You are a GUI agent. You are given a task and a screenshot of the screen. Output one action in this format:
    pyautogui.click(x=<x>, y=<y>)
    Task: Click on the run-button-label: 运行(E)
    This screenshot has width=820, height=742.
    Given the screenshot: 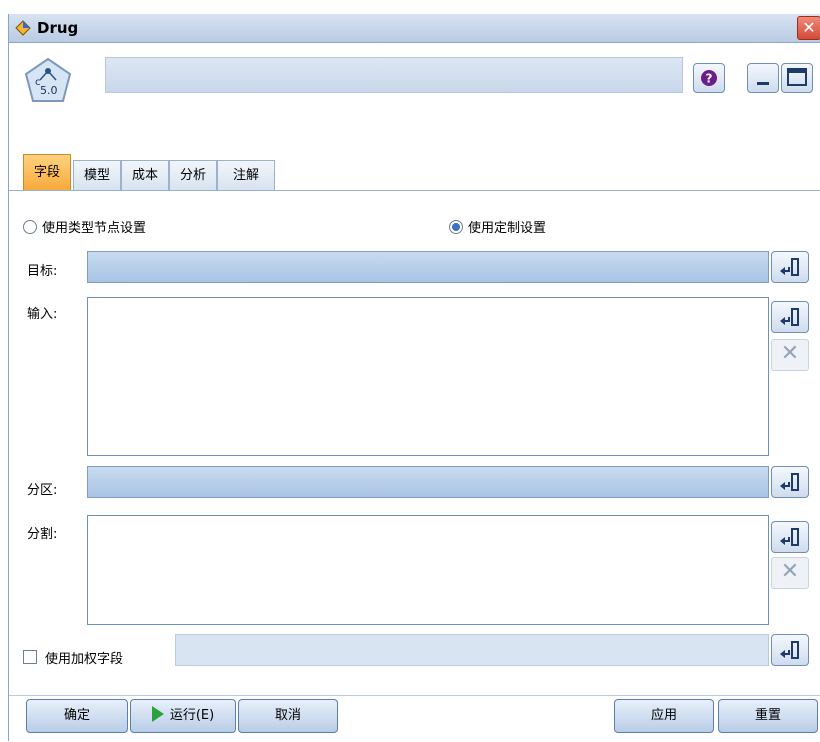 What is the action you would take?
    pyautogui.click(x=192, y=715)
    